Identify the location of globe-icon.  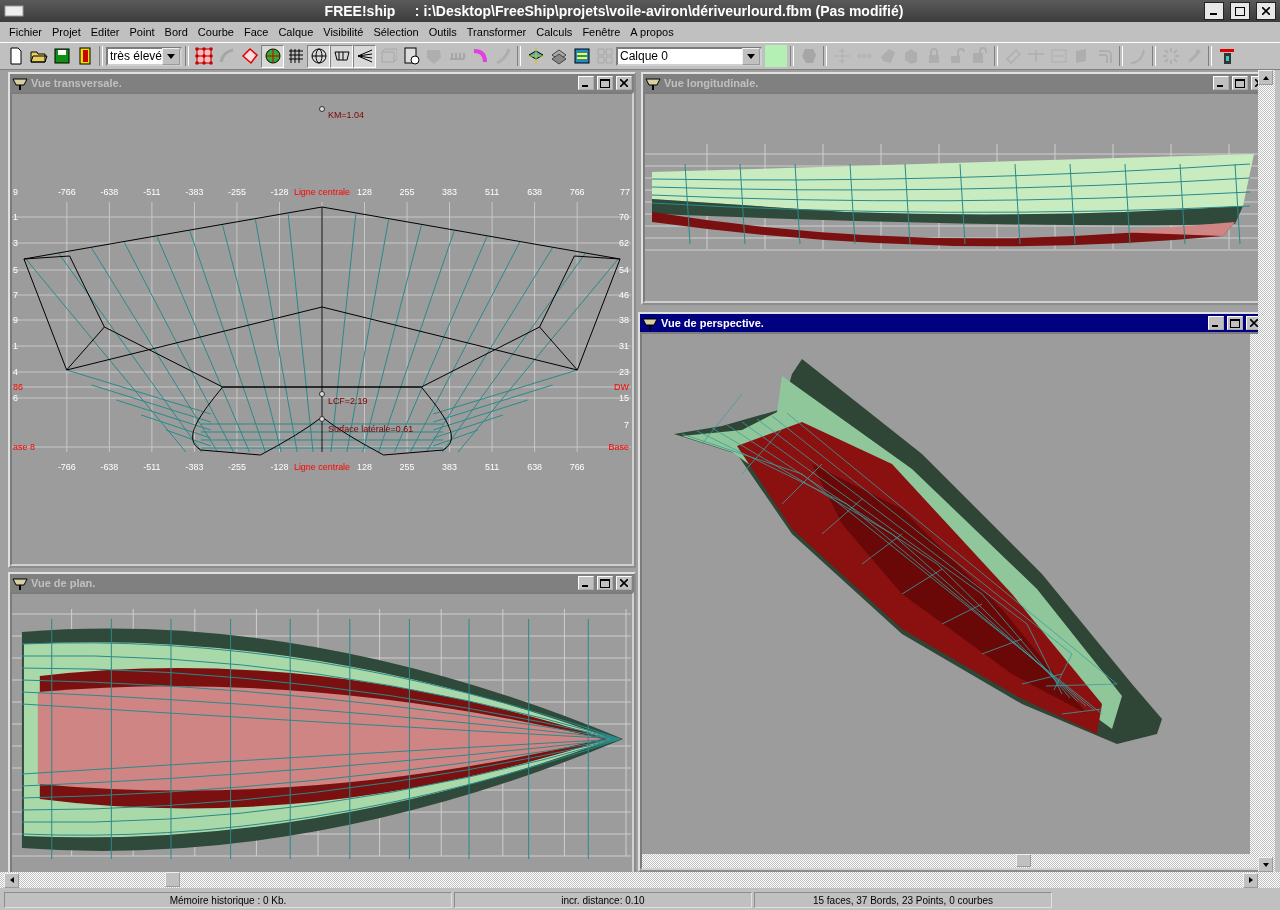
(272, 56).